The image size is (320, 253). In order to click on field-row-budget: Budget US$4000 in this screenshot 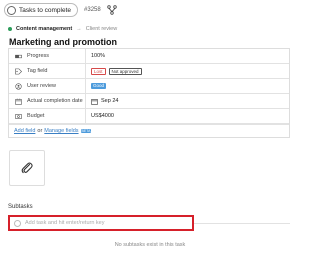, I will do `click(149, 116)`.